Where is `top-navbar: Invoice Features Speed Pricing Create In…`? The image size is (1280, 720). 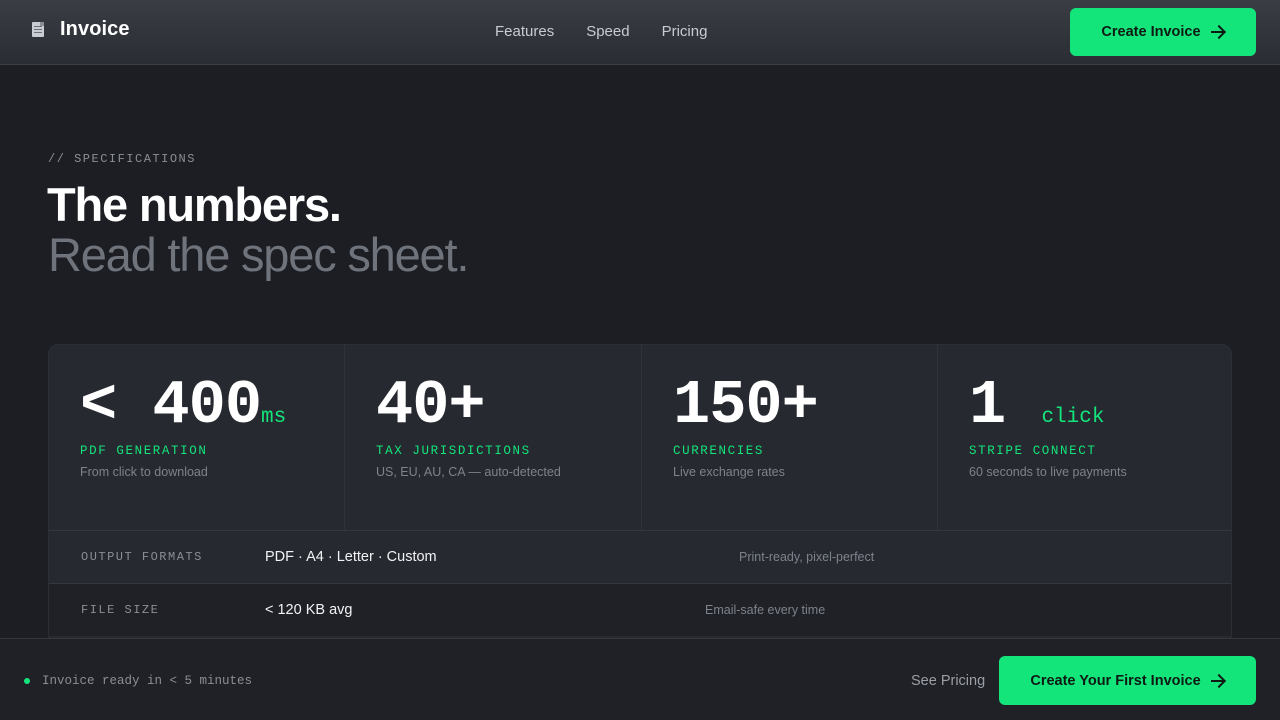 top-navbar: Invoice Features Speed Pricing Create In… is located at coordinates (640, 32).